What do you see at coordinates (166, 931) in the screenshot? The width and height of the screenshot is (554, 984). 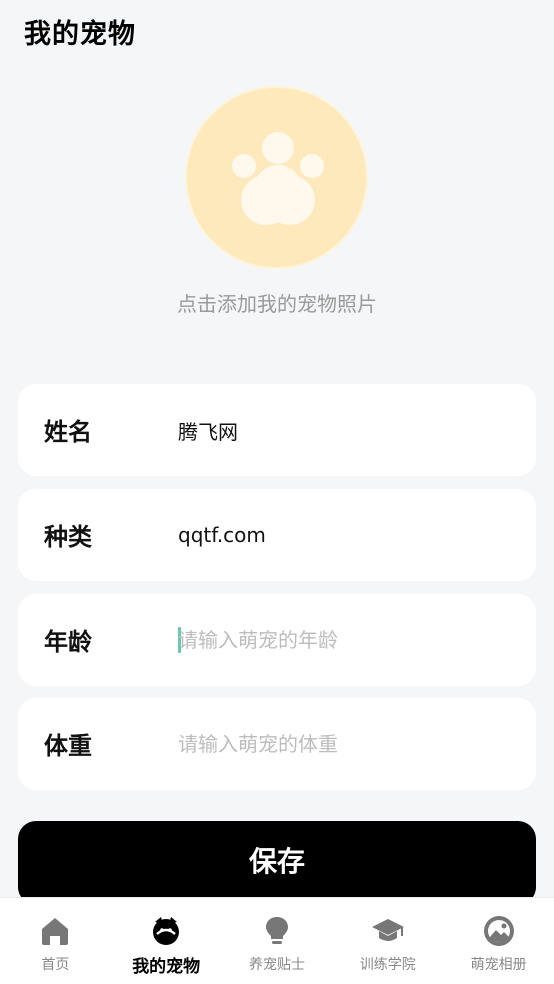 I see `pet-icon` at bounding box center [166, 931].